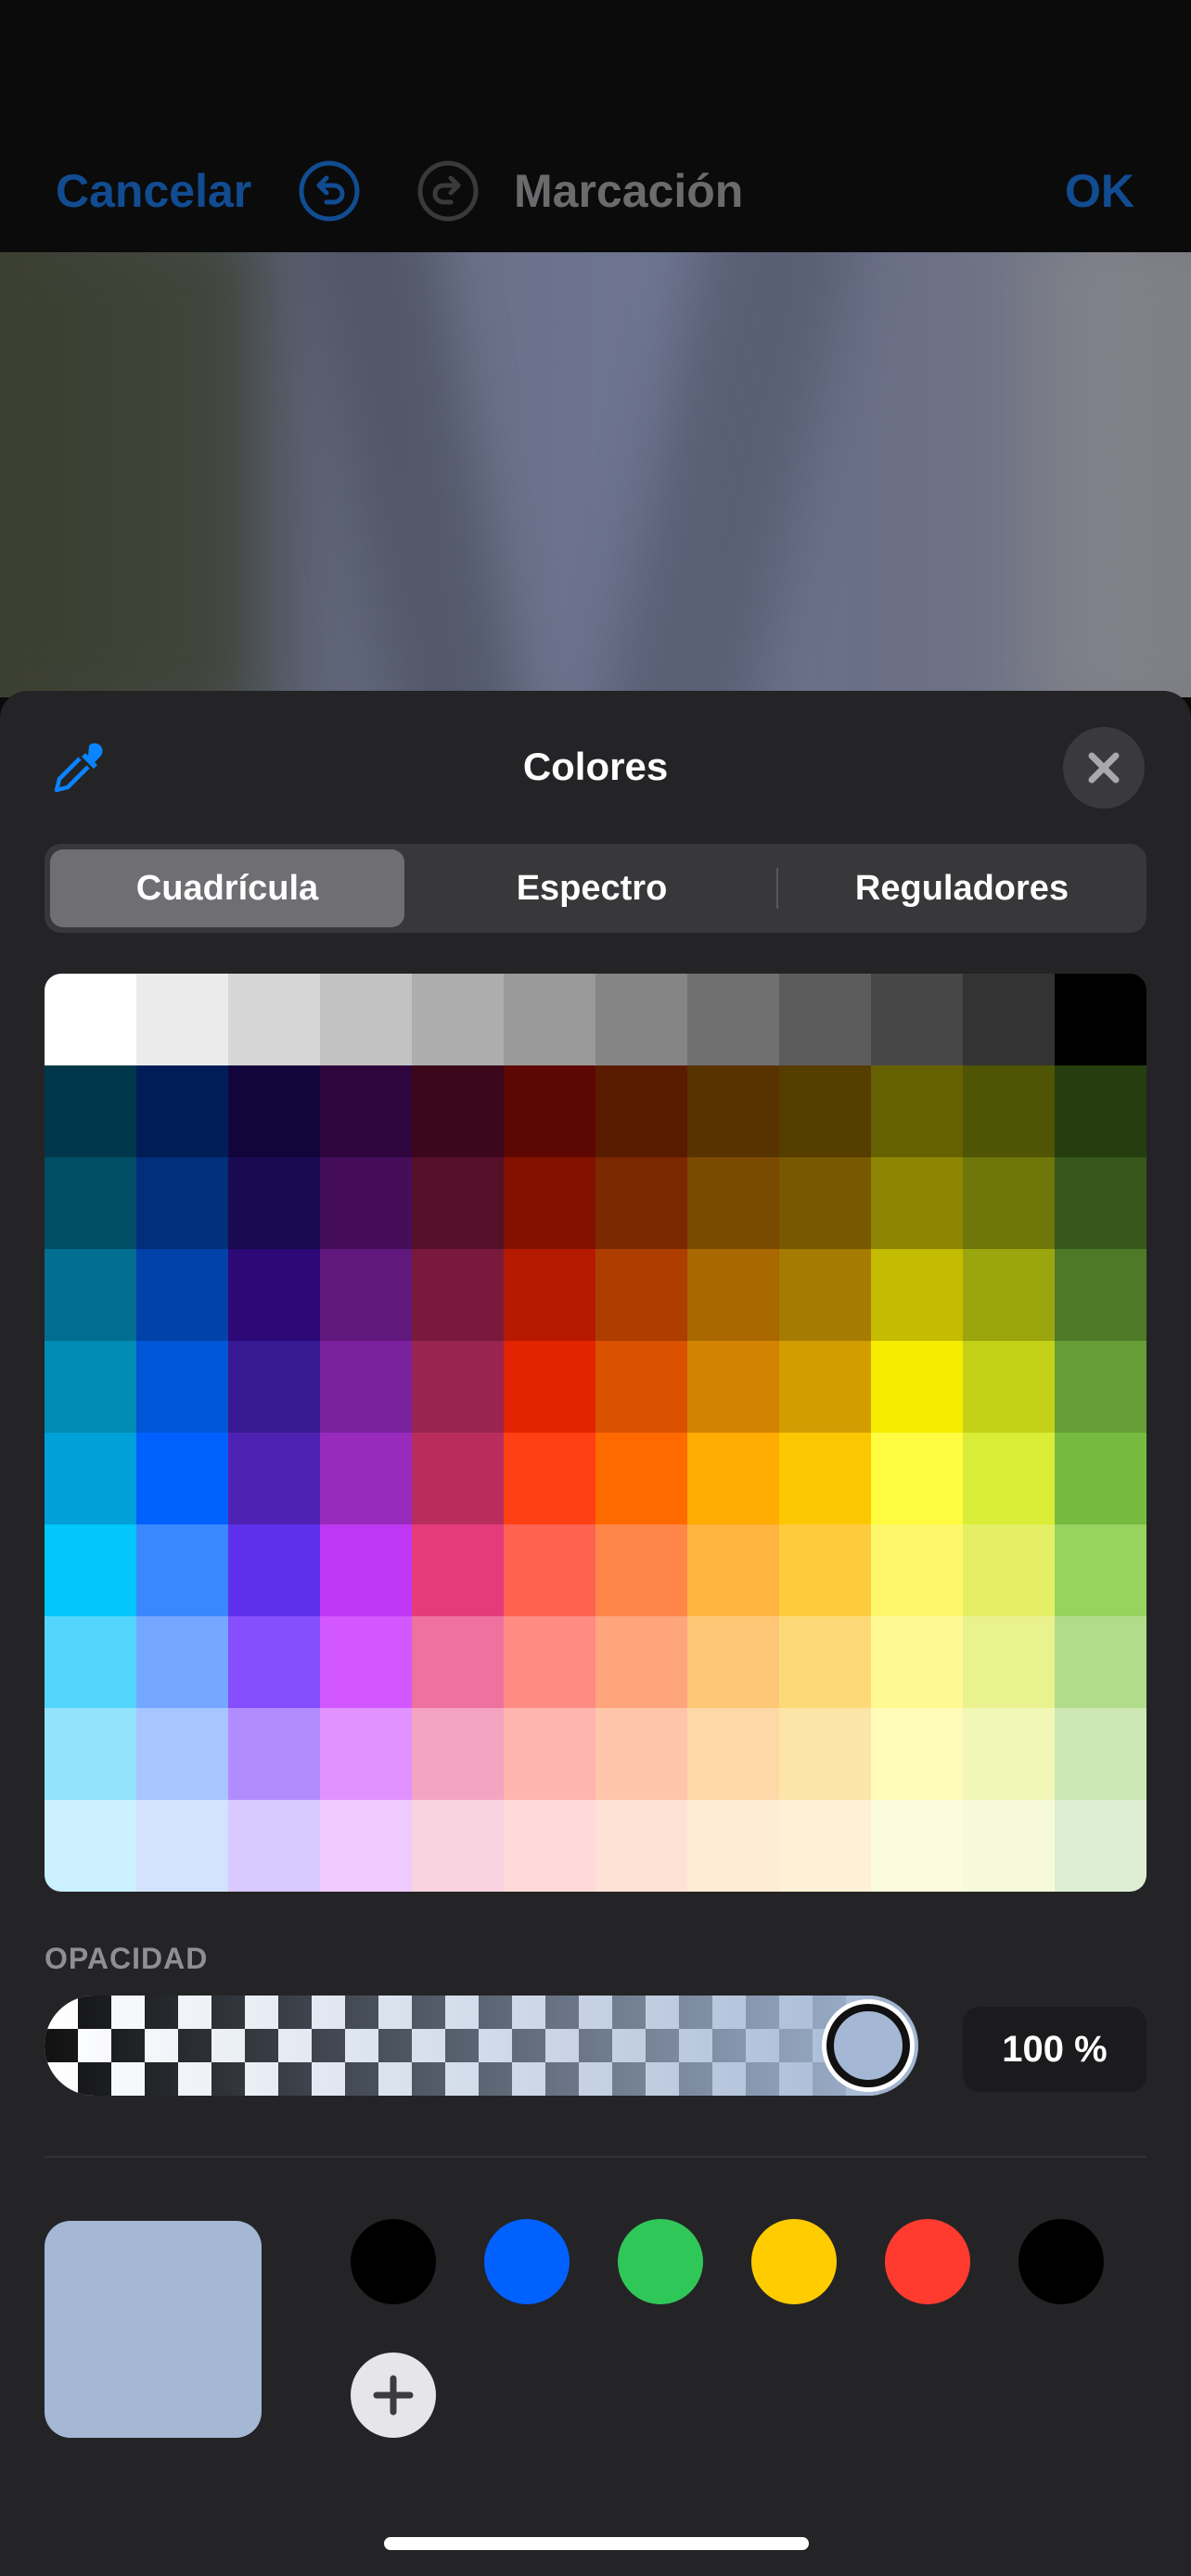  What do you see at coordinates (868, 2046) in the screenshot?
I see `opacity-slider-thumb` at bounding box center [868, 2046].